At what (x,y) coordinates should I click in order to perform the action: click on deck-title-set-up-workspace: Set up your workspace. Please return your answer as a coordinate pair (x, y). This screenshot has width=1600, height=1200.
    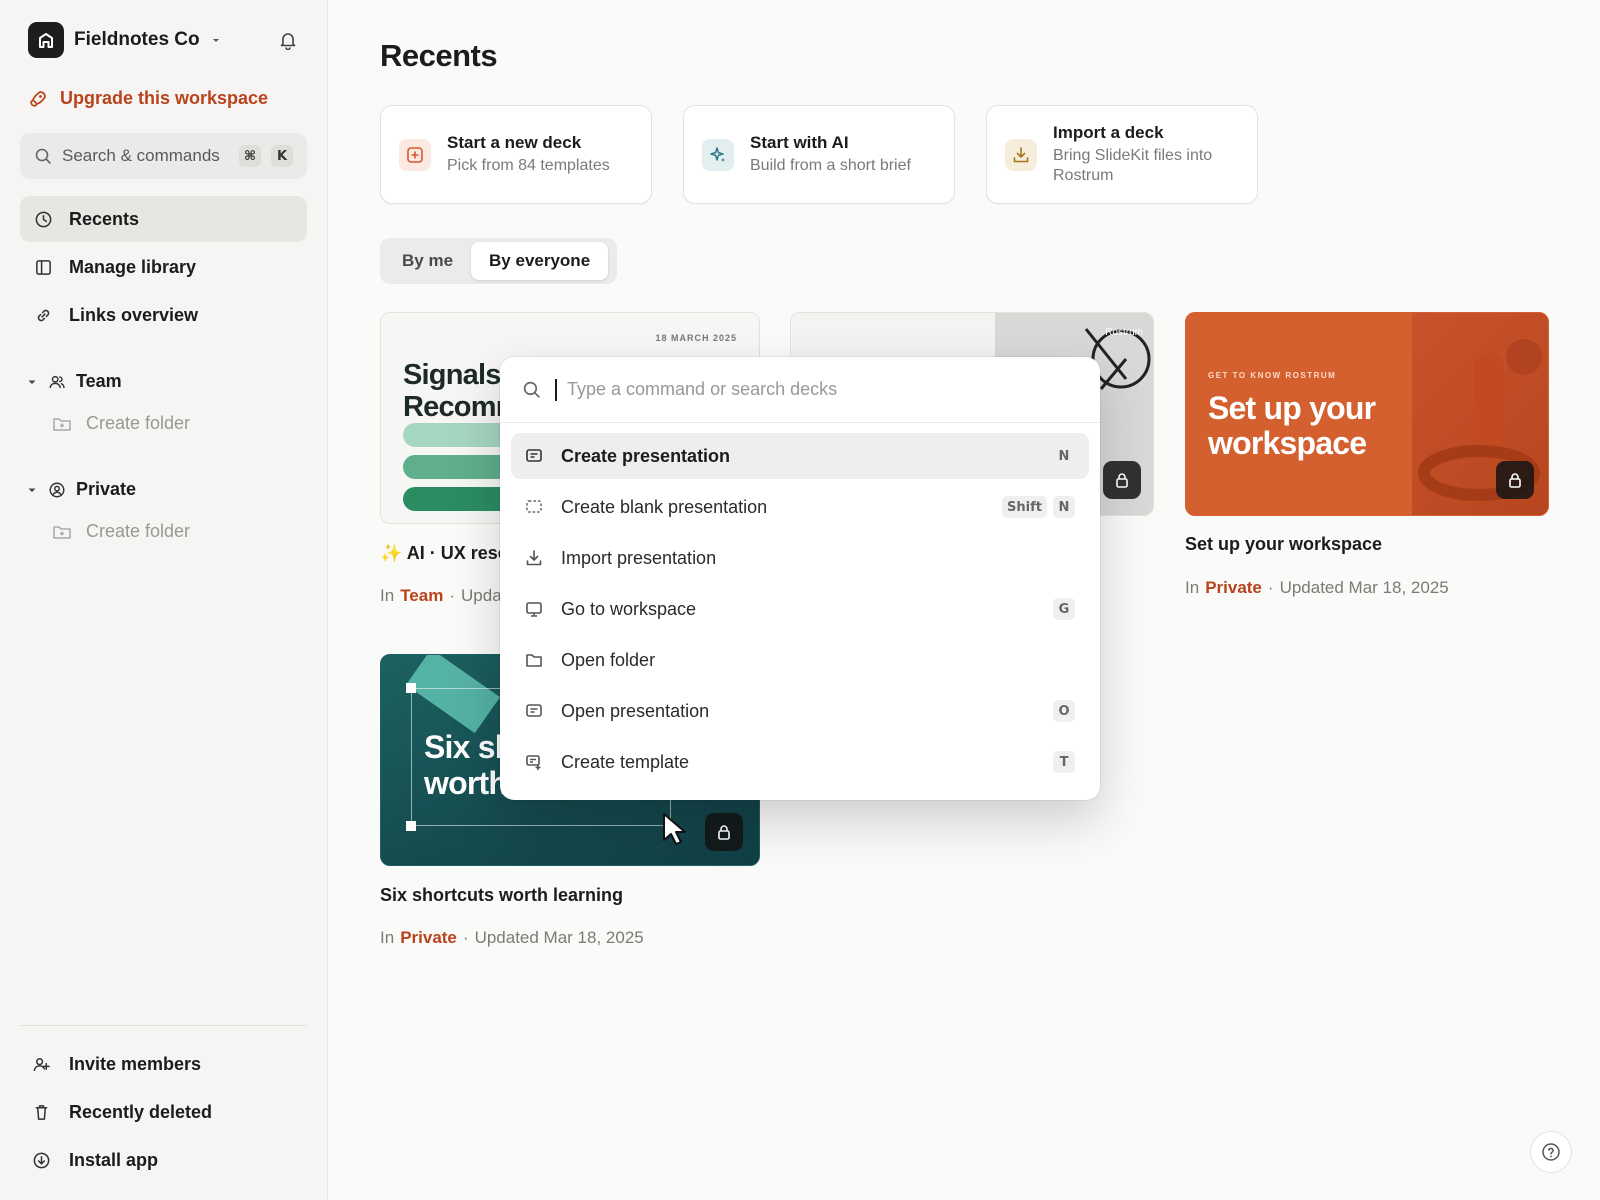
    Looking at the image, I should click on (1283, 544).